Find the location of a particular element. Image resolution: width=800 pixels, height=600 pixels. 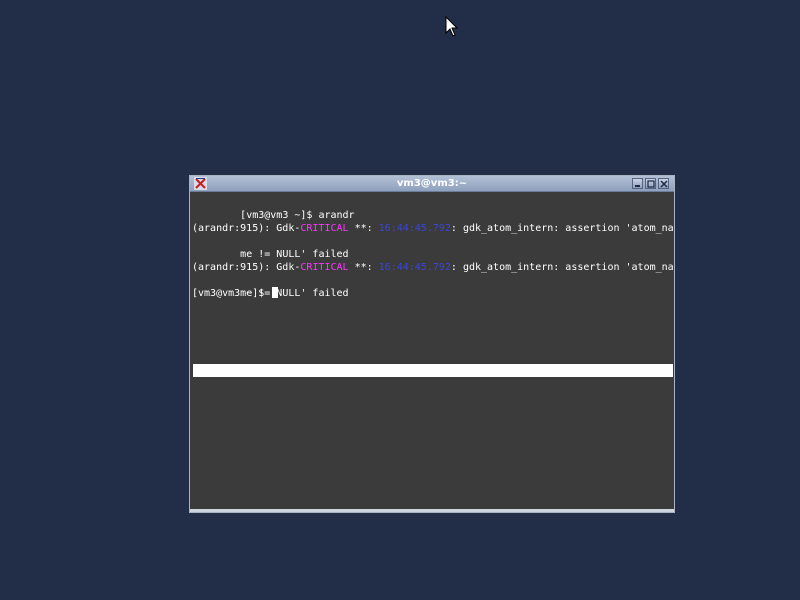

shell-prompt: [vm3@vm3 ~]$ is located at coordinates (231, 293).